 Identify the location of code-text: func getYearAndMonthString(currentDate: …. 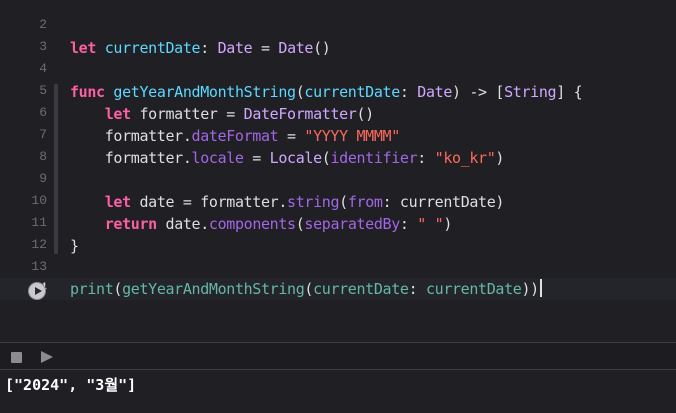
(326, 92).